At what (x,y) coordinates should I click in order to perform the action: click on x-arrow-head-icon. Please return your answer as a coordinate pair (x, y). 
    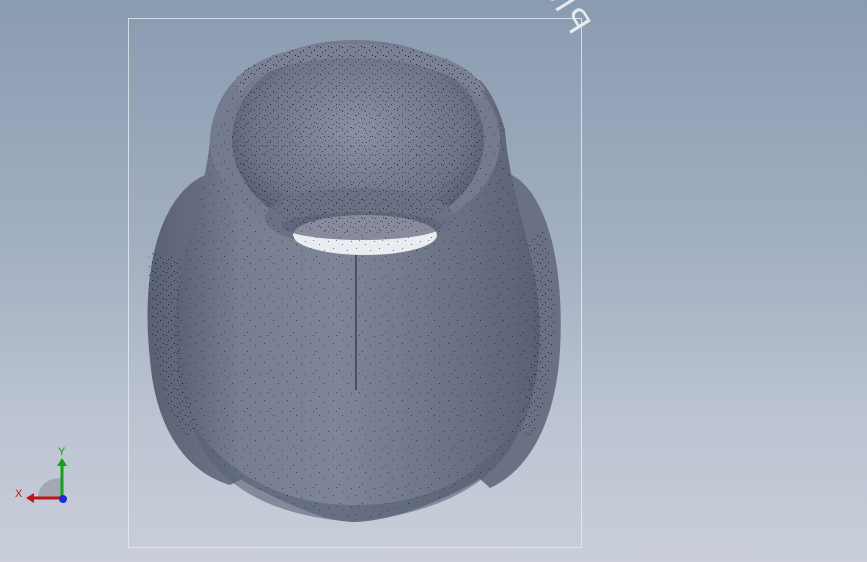
    Looking at the image, I should click on (30, 498).